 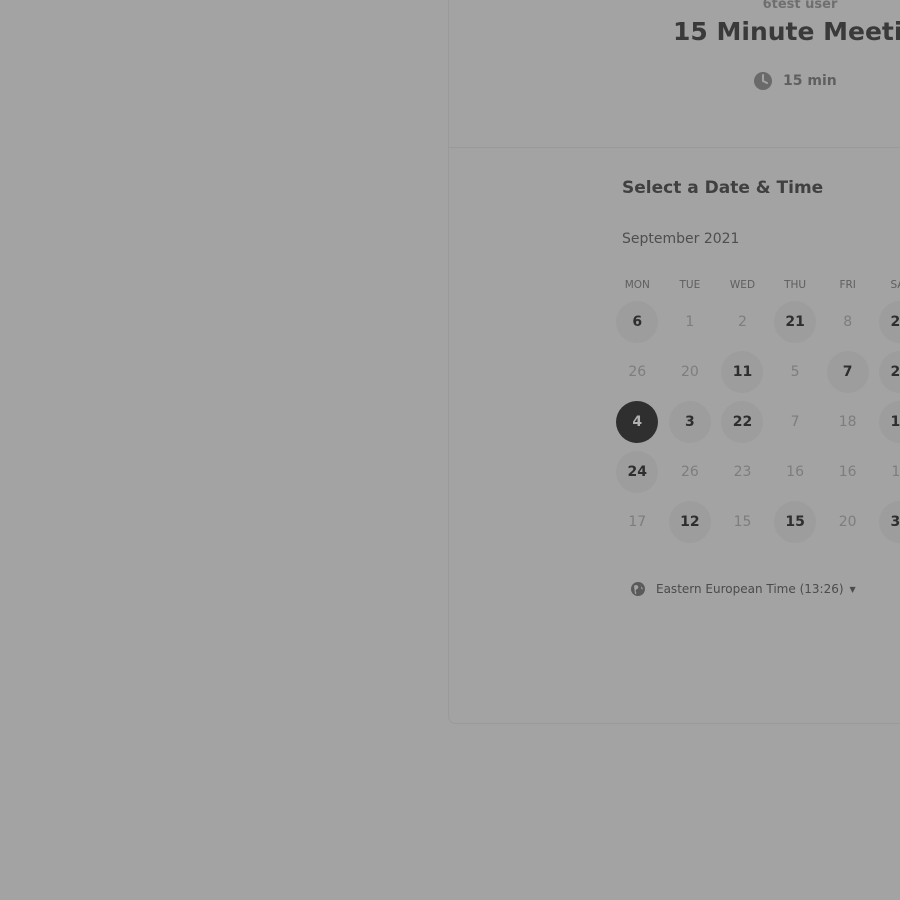 I want to click on day-number: 14, so click(x=895, y=472).